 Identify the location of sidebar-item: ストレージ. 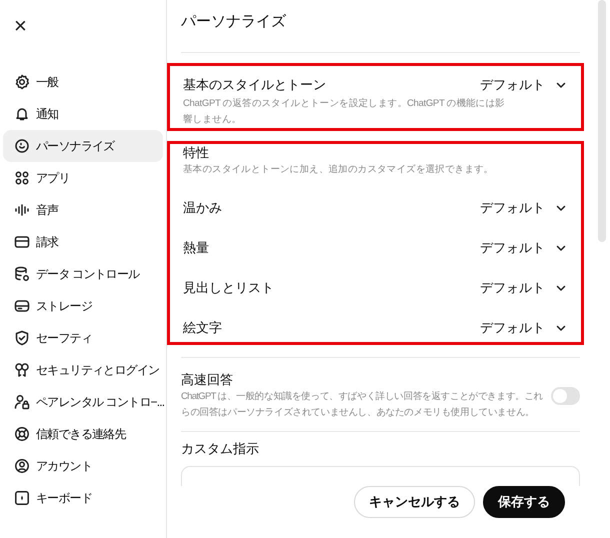
(83, 306).